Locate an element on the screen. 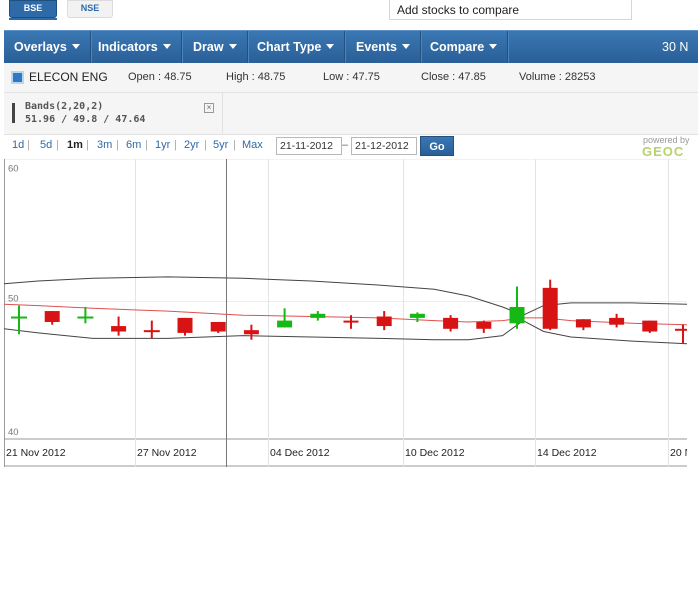 The image size is (698, 600). range-1d: 1d is located at coordinates (18, 145).